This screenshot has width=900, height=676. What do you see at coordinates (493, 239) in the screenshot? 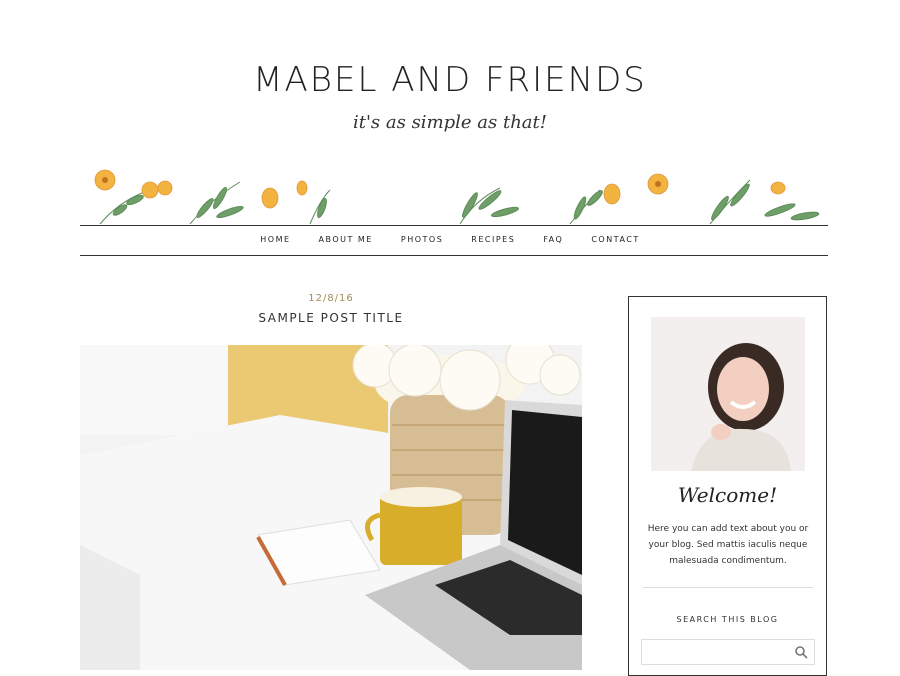
I see `nav-recipes: RECIPES` at bounding box center [493, 239].